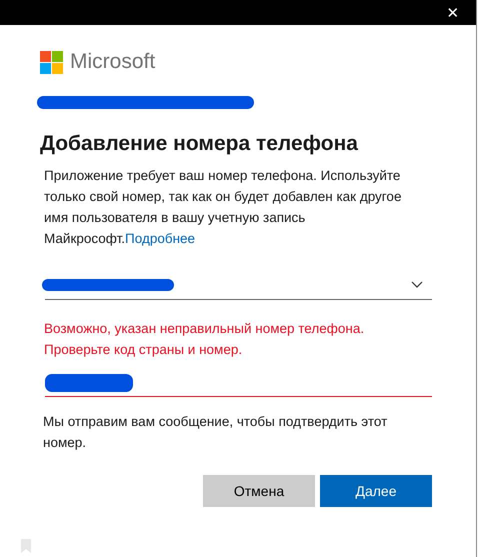 The image size is (480, 557). Describe the element at coordinates (199, 144) in the screenshot. I see `page-title: Добавление номера телефона` at that location.